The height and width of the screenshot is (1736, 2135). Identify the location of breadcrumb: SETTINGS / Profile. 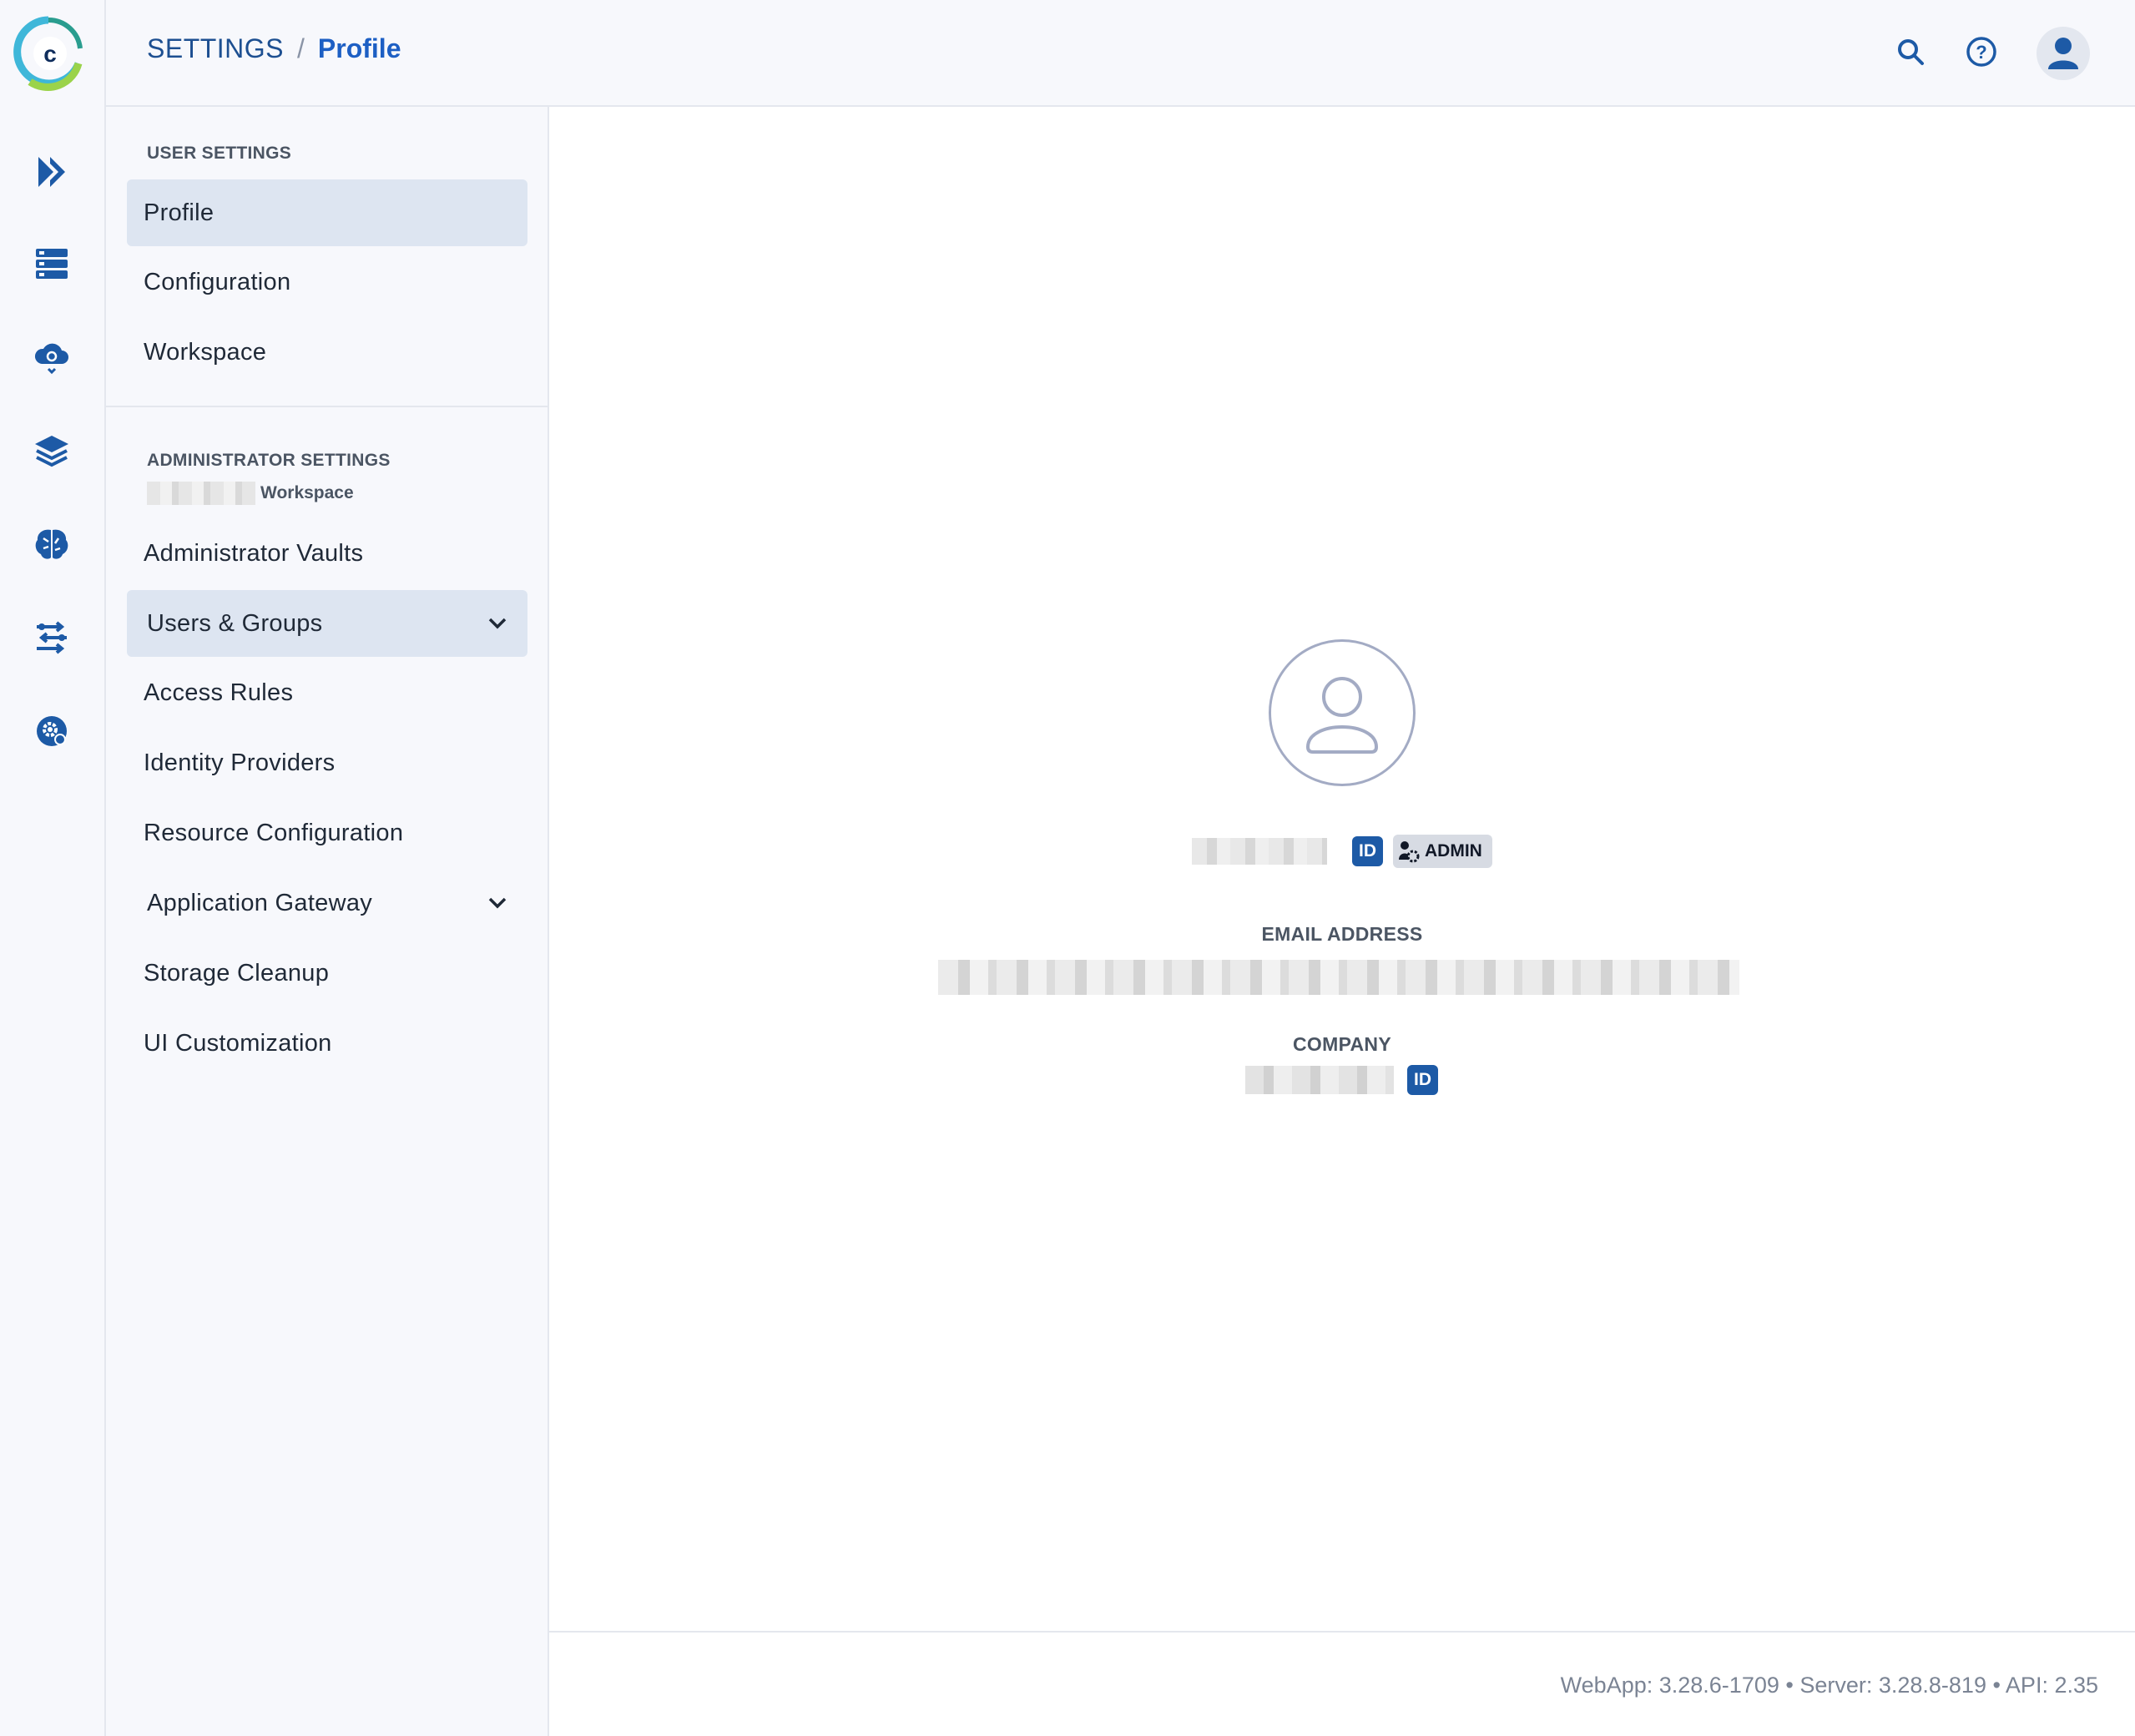
(274, 48).